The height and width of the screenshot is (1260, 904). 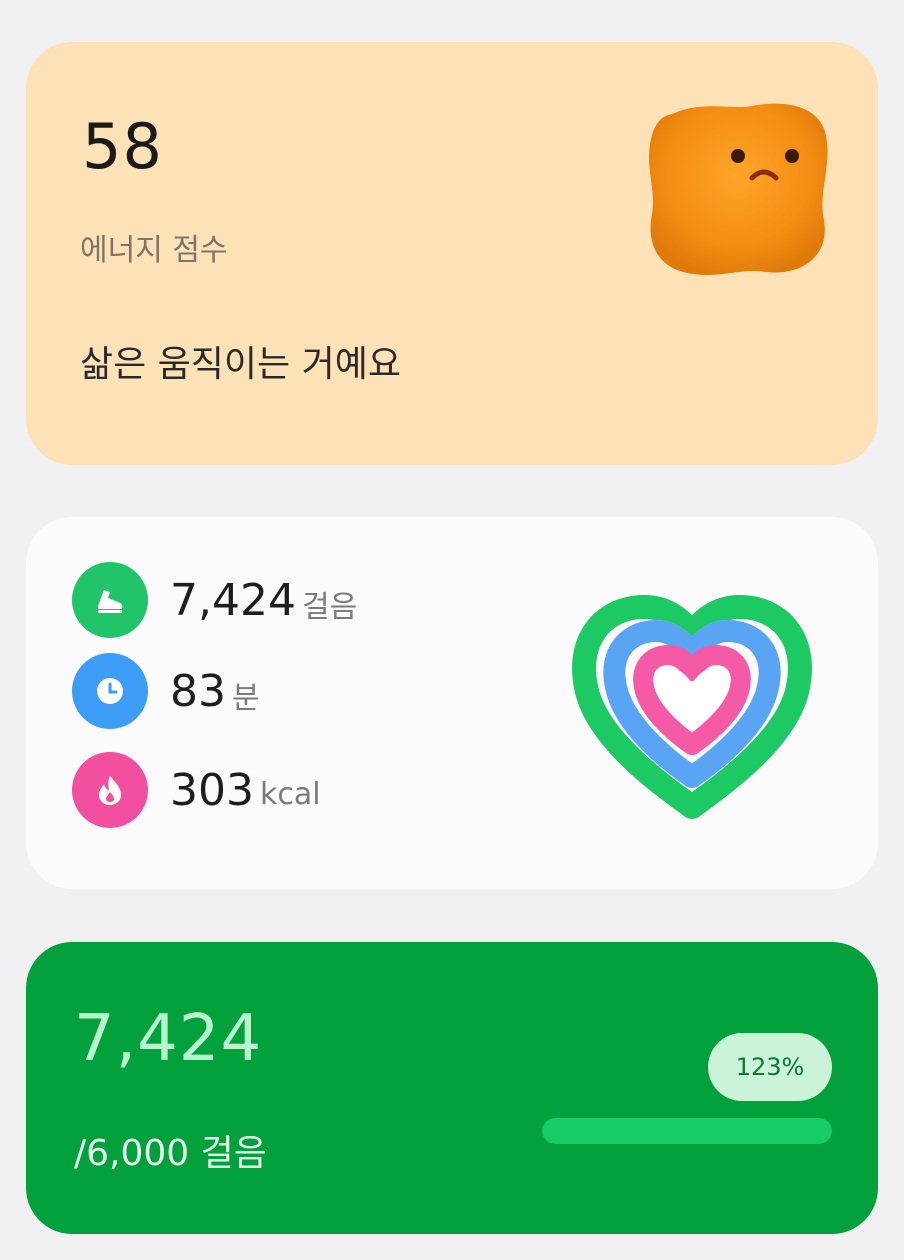 What do you see at coordinates (246, 698) in the screenshot?
I see `active-time-unit: 분` at bounding box center [246, 698].